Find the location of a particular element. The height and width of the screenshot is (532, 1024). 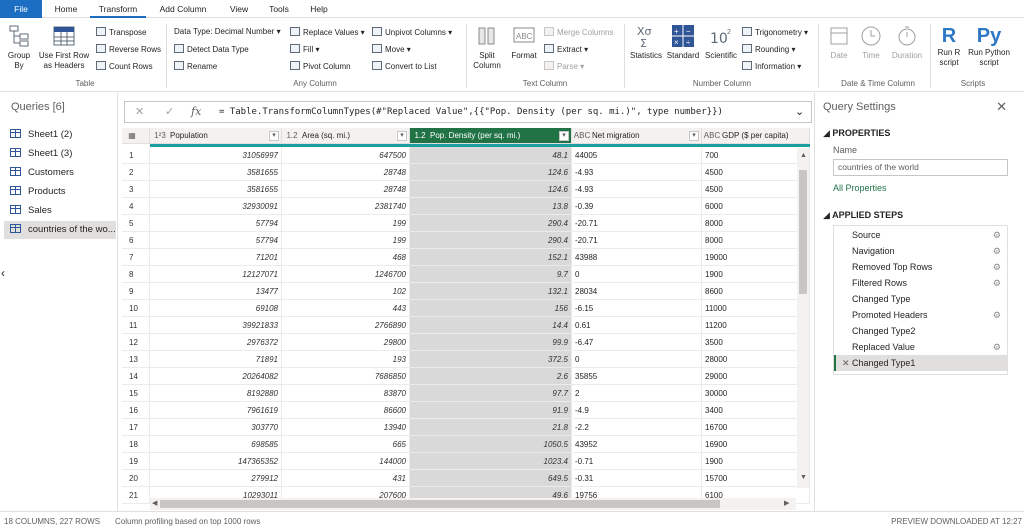

table-cell: 468 is located at coordinates (346, 257).